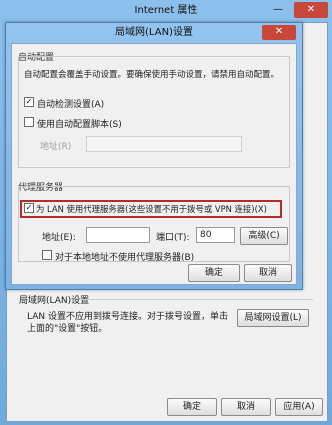 This screenshot has height=425, width=332. Describe the element at coordinates (273, 318) in the screenshot. I see `lan-settings-button: 局域网设置(L)` at that location.